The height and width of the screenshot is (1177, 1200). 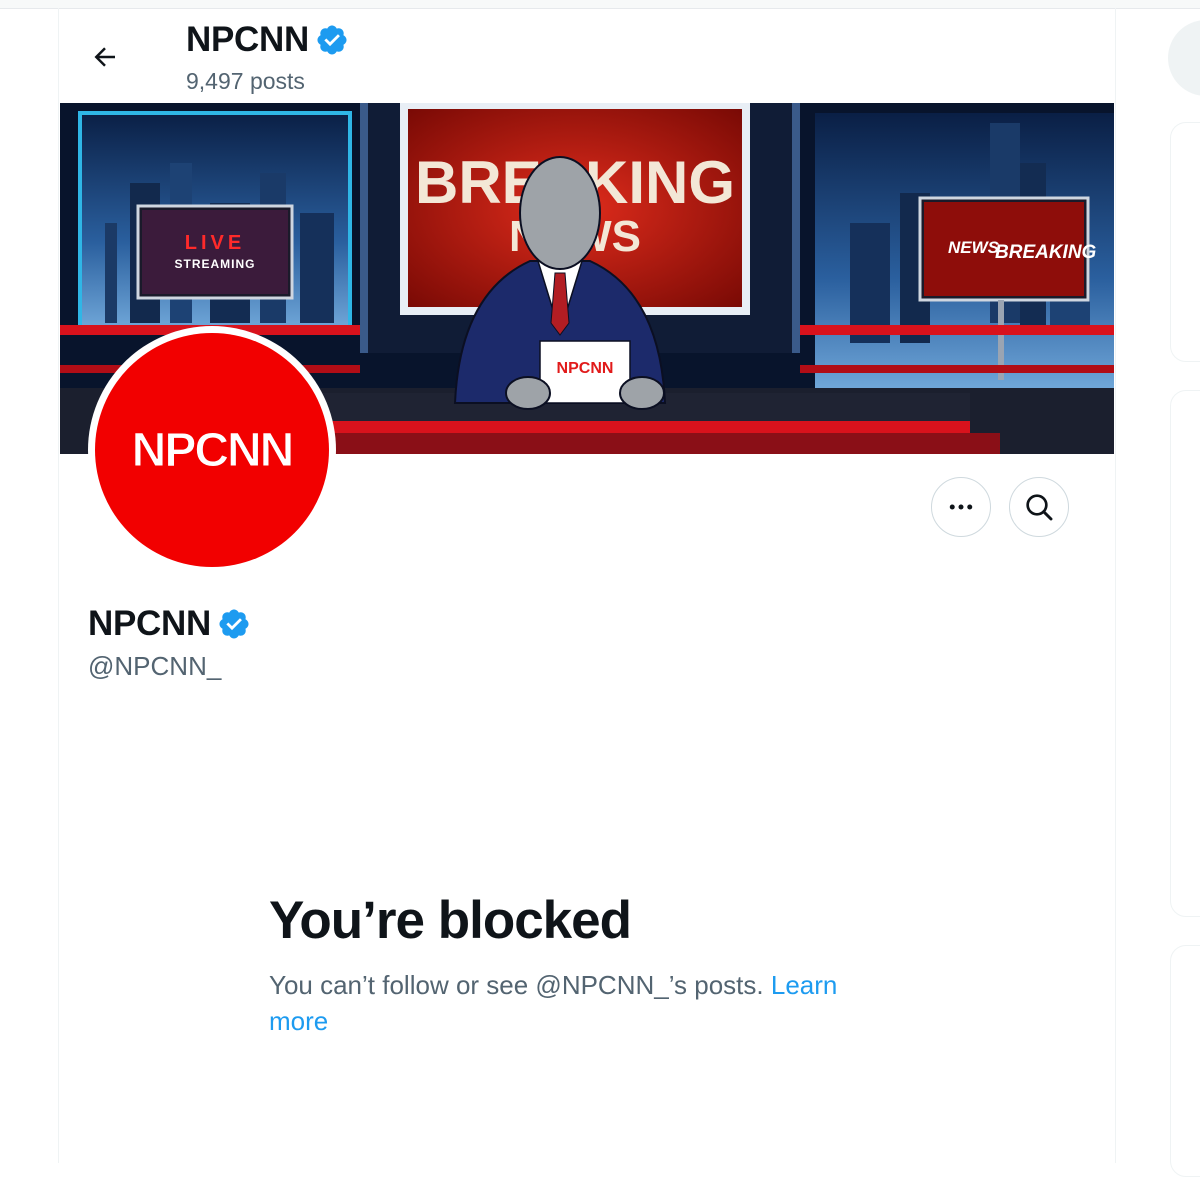 I want to click on search-icon, so click(x=1039, y=507).